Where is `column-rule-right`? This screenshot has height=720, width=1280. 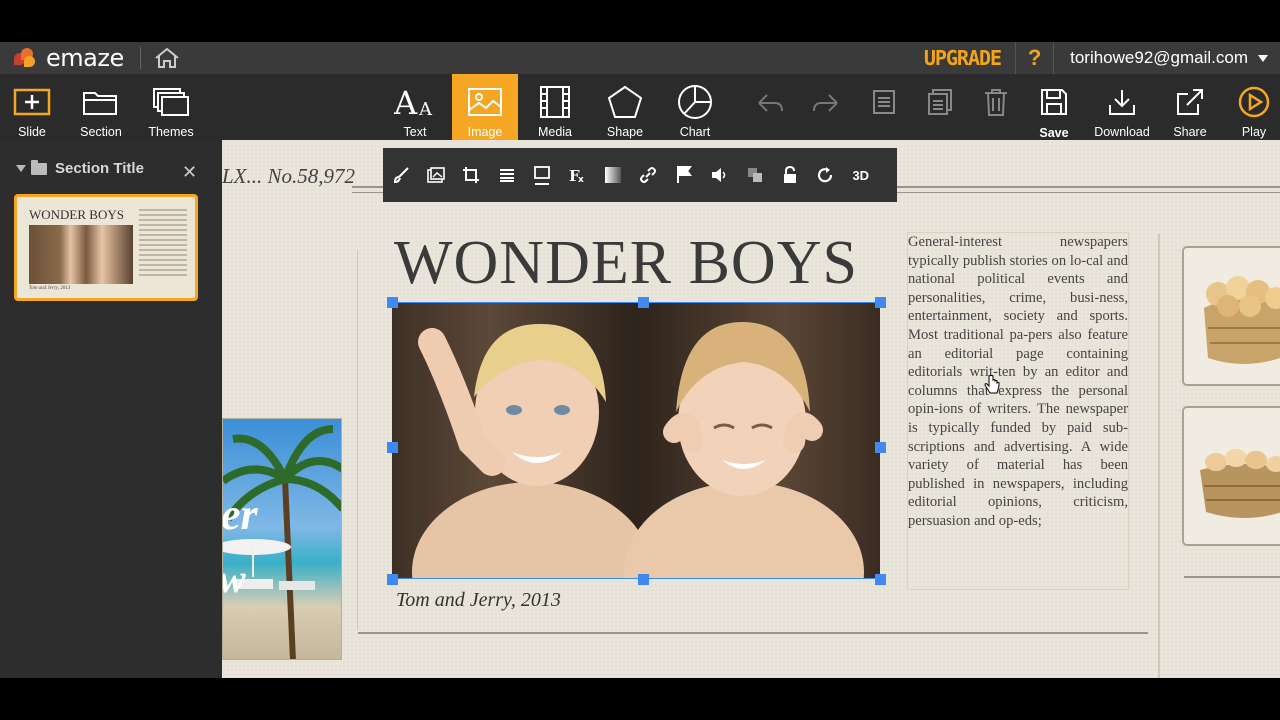 column-rule-right is located at coordinates (1159, 456).